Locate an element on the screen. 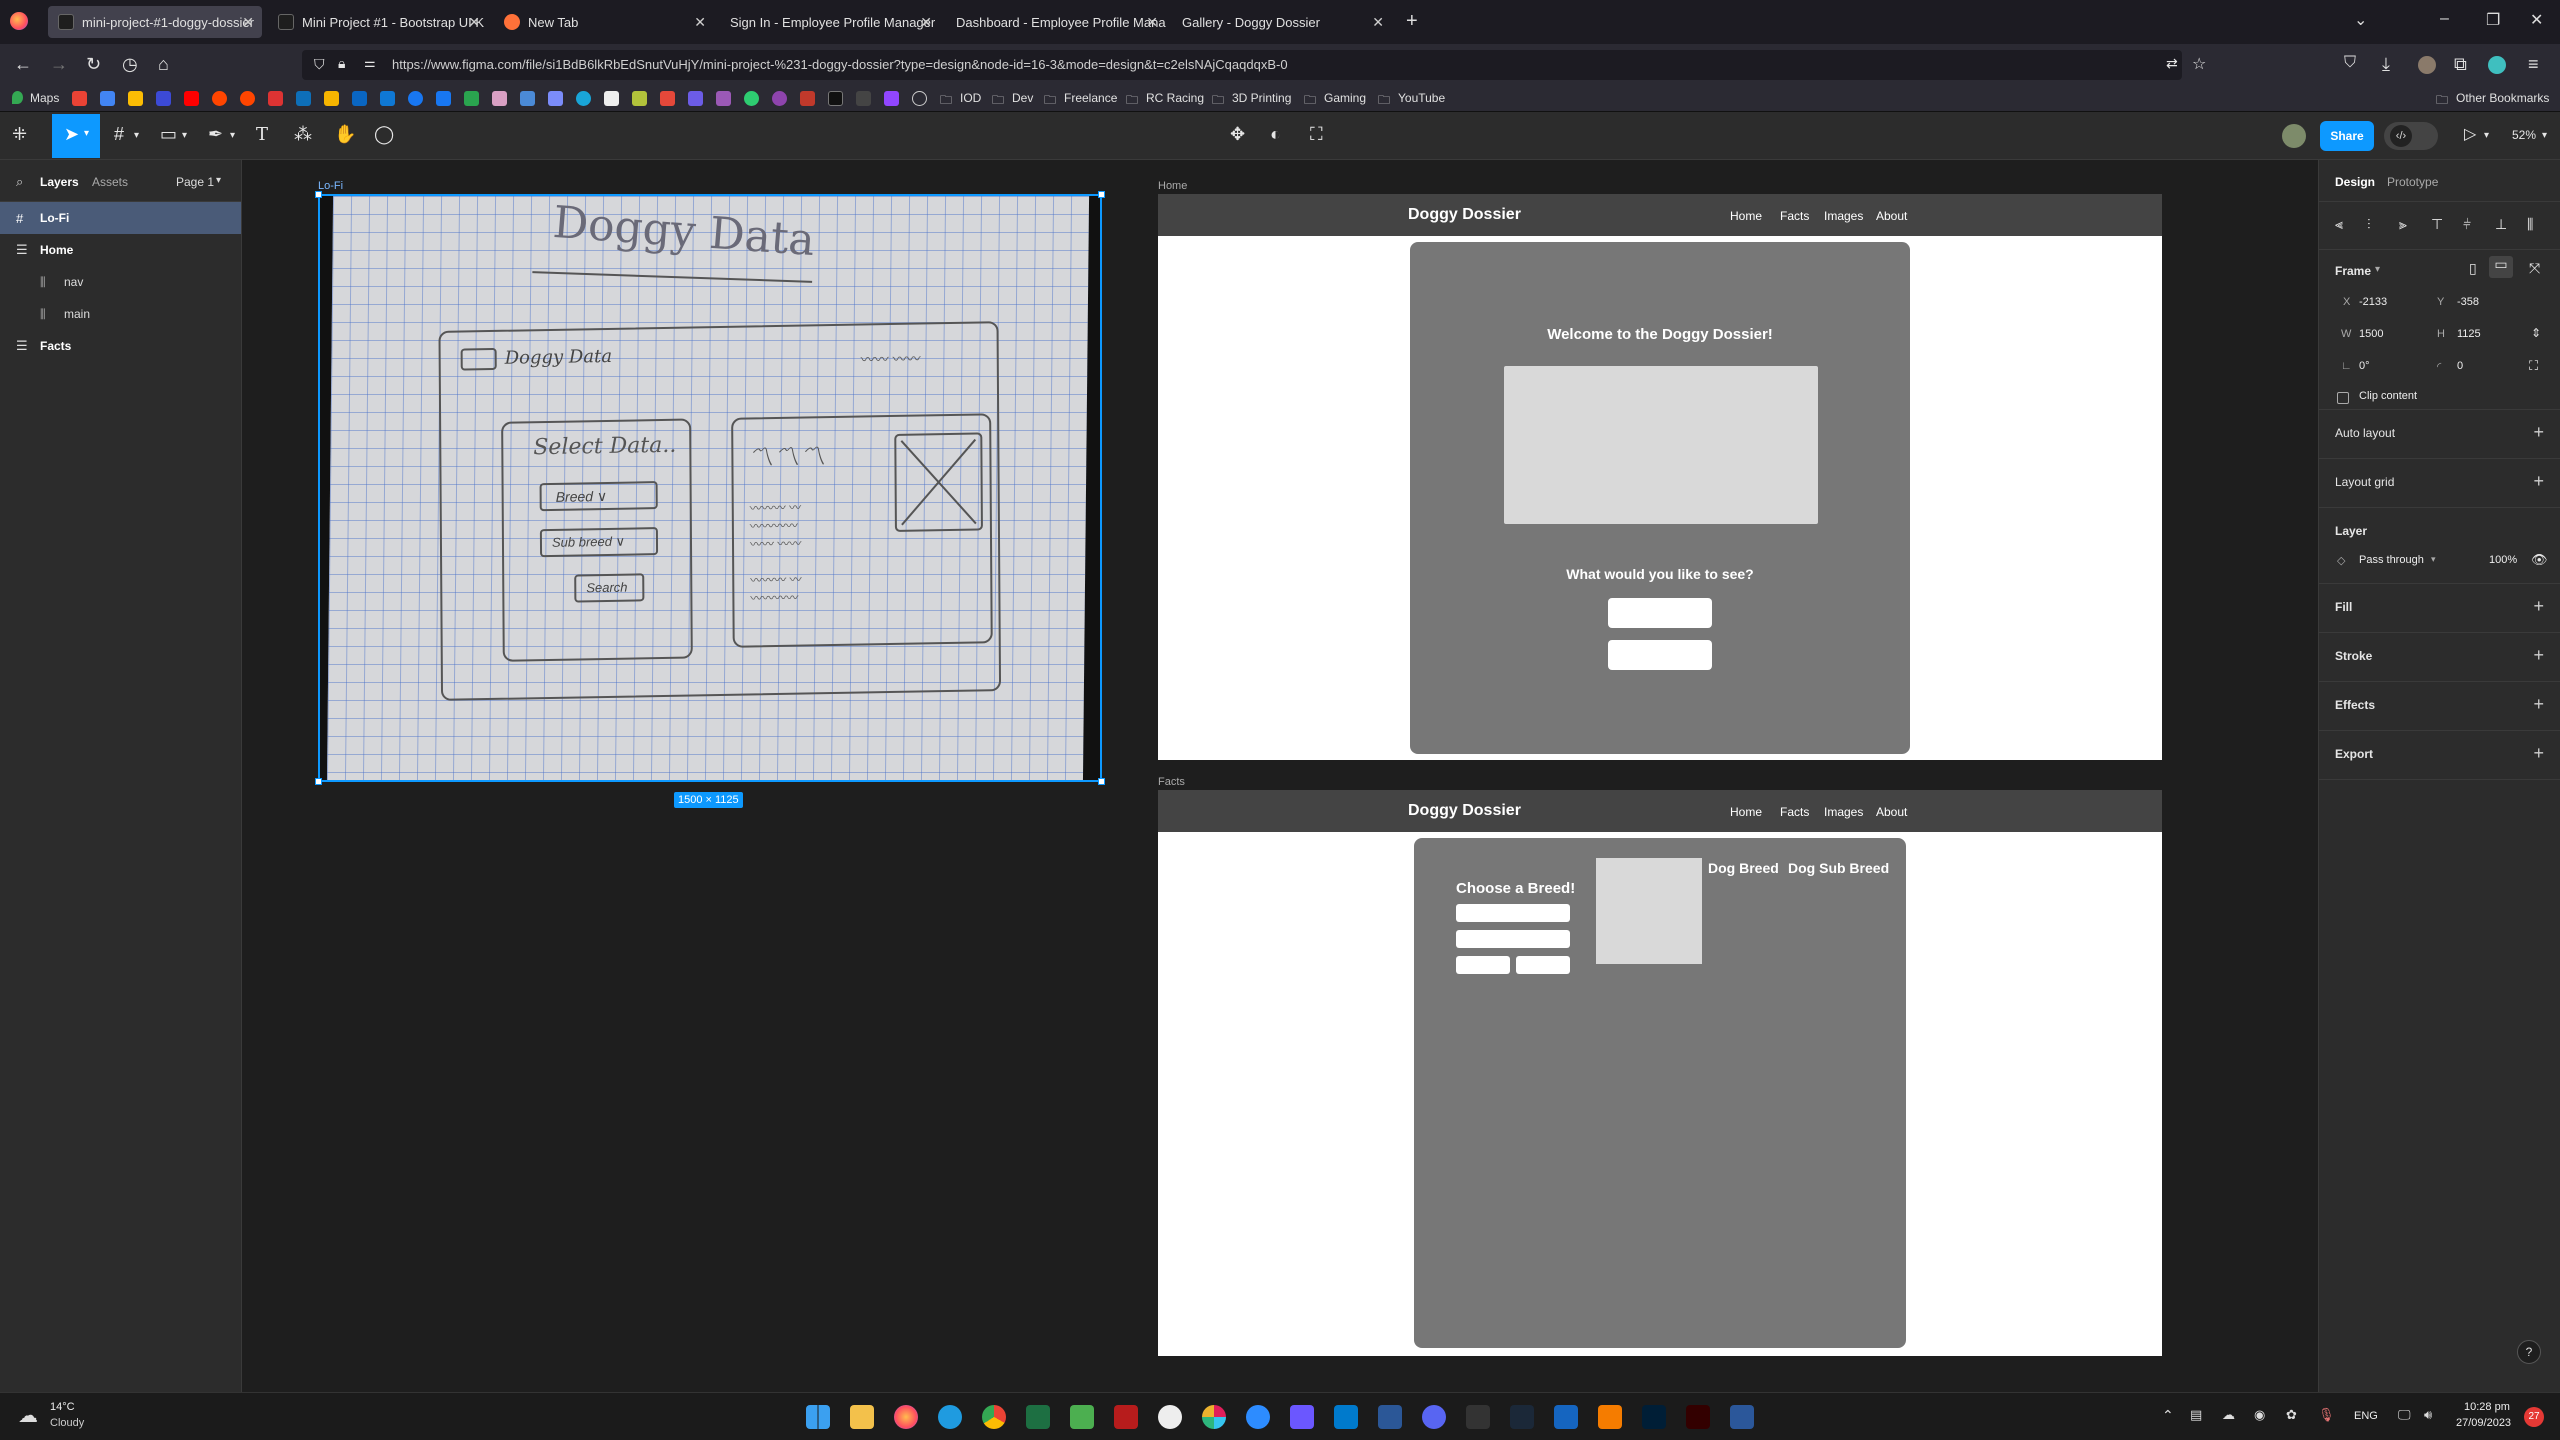 This screenshot has height=1440, width=2560. lock-icon: 🔒︎ is located at coordinates (341, 63).